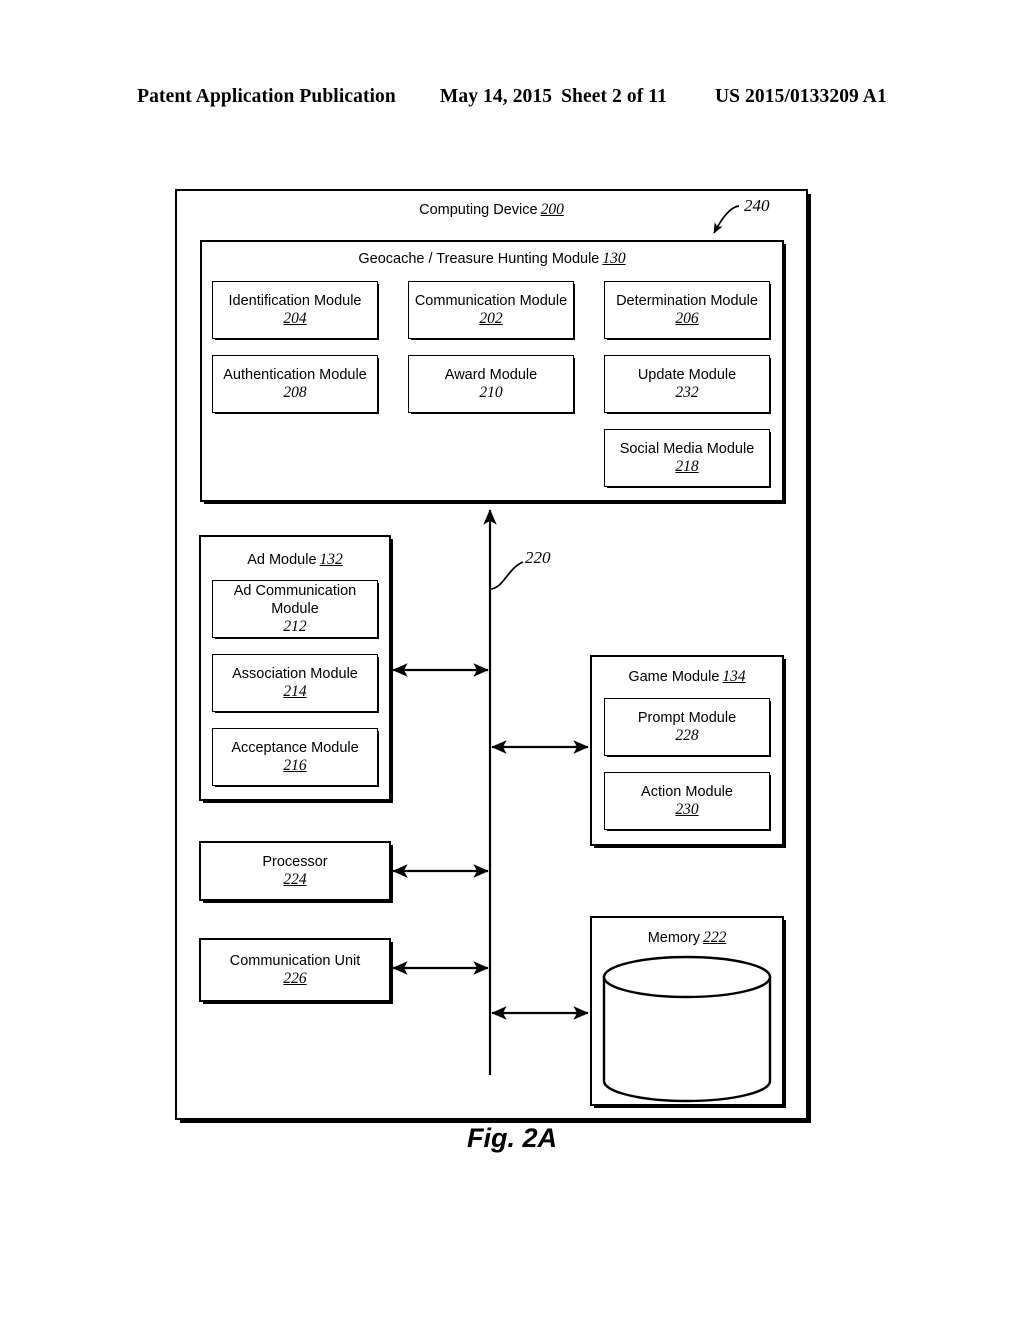  Describe the element at coordinates (491, 301) in the screenshot. I see `communication-module-label: Communication Module` at that location.